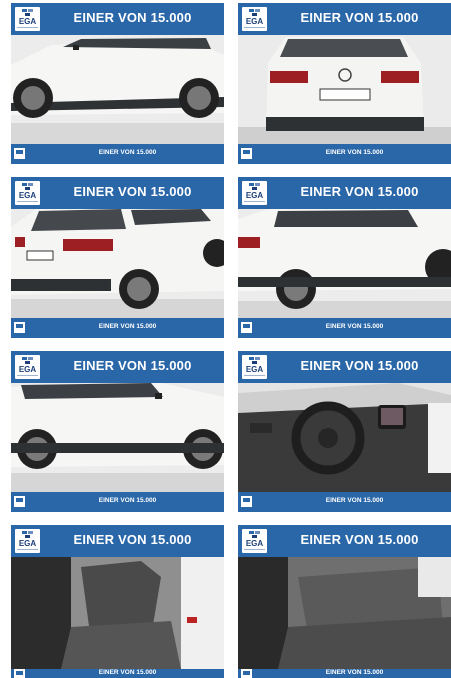  I want to click on interior-photo-cockpit, so click(344, 437).